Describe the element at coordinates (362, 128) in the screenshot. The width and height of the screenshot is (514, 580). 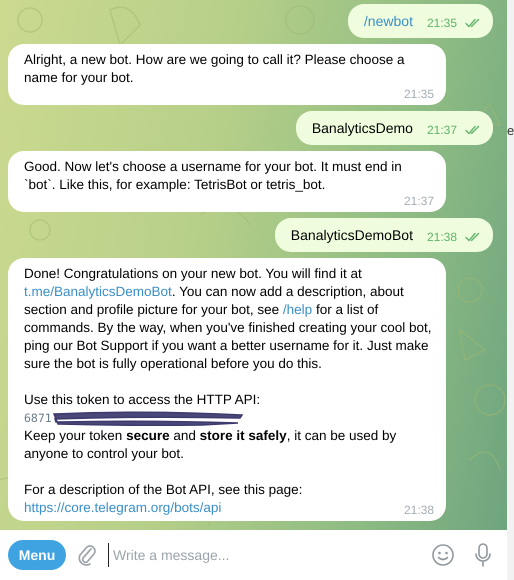
I see `message-text: BanalyticsDemo` at that location.